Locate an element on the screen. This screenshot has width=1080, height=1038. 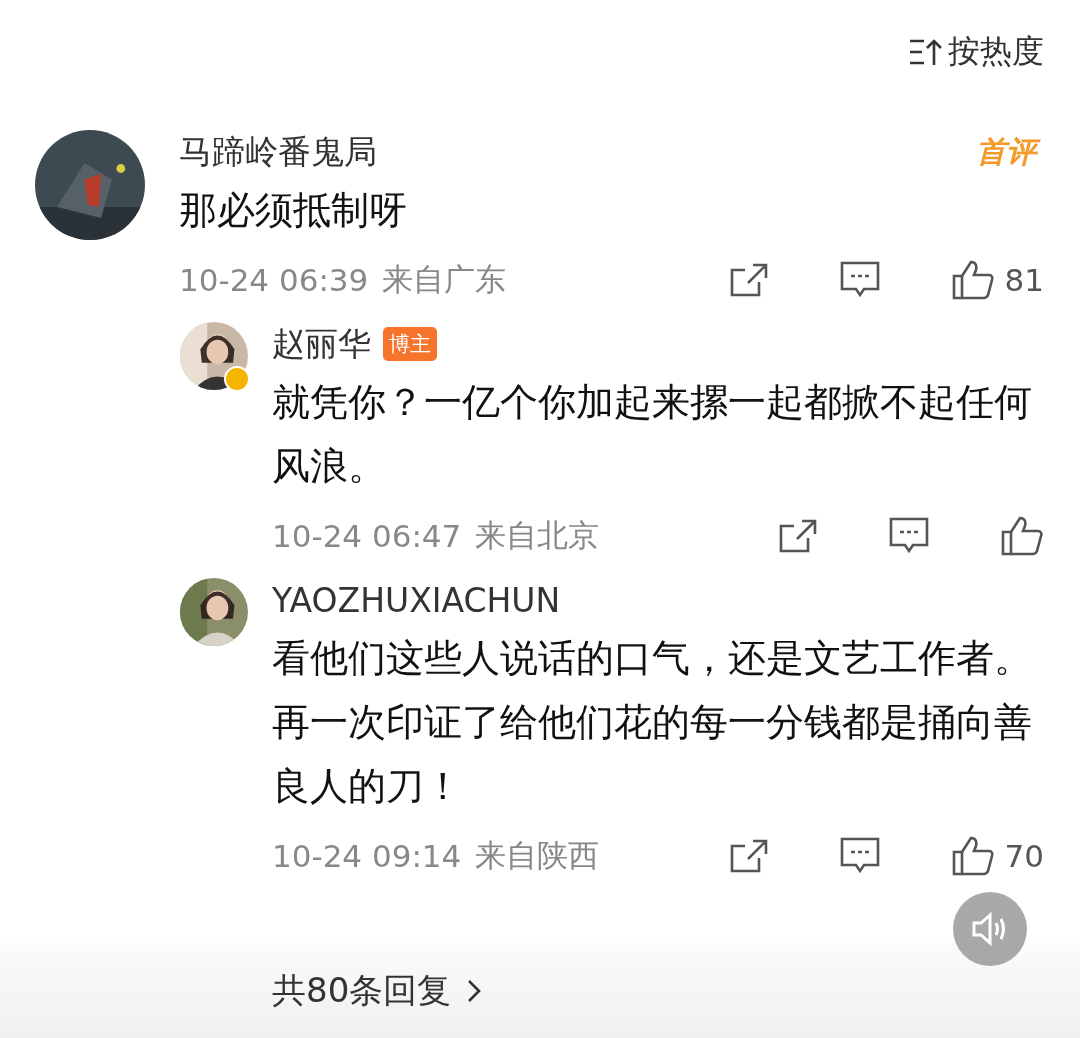
sort-button: 按热度 is located at coordinates (976, 52).